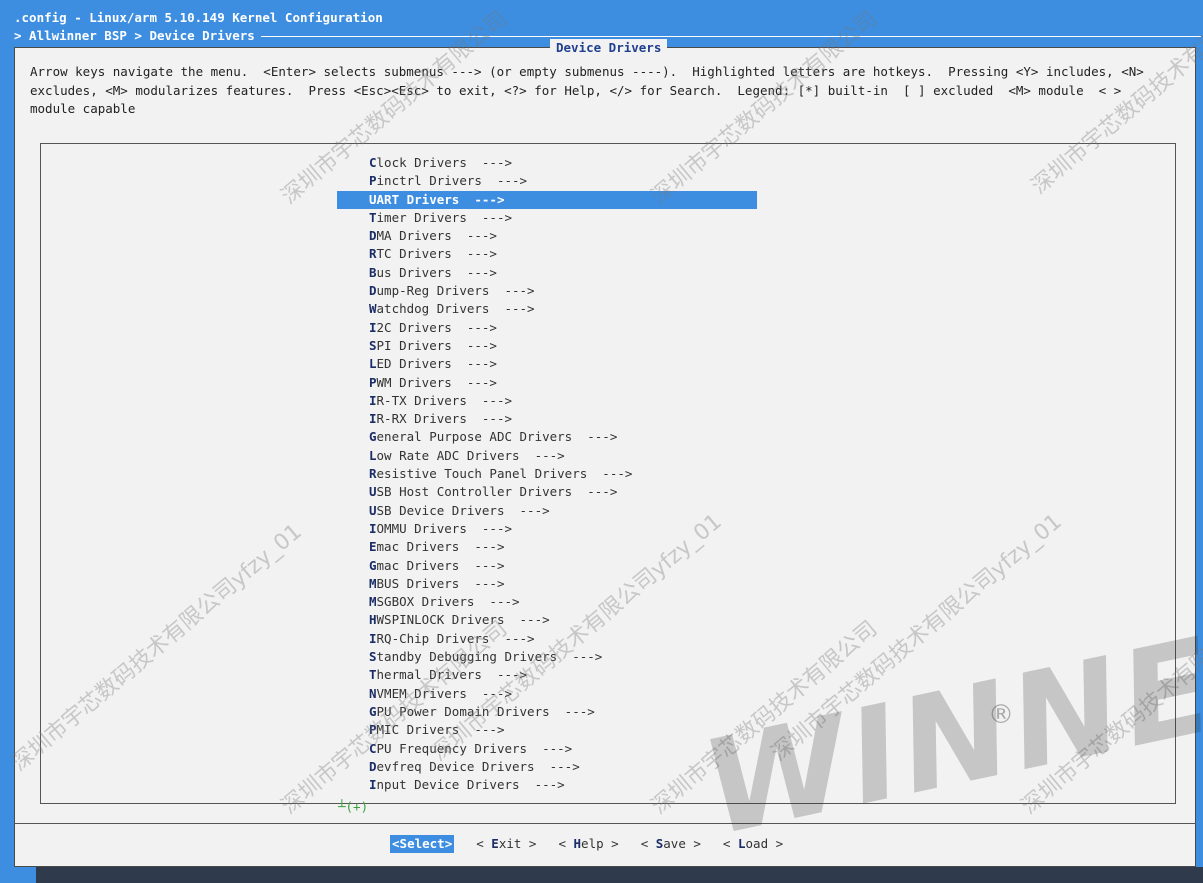  I want to click on button-exit: < Exit >, so click(506, 844).